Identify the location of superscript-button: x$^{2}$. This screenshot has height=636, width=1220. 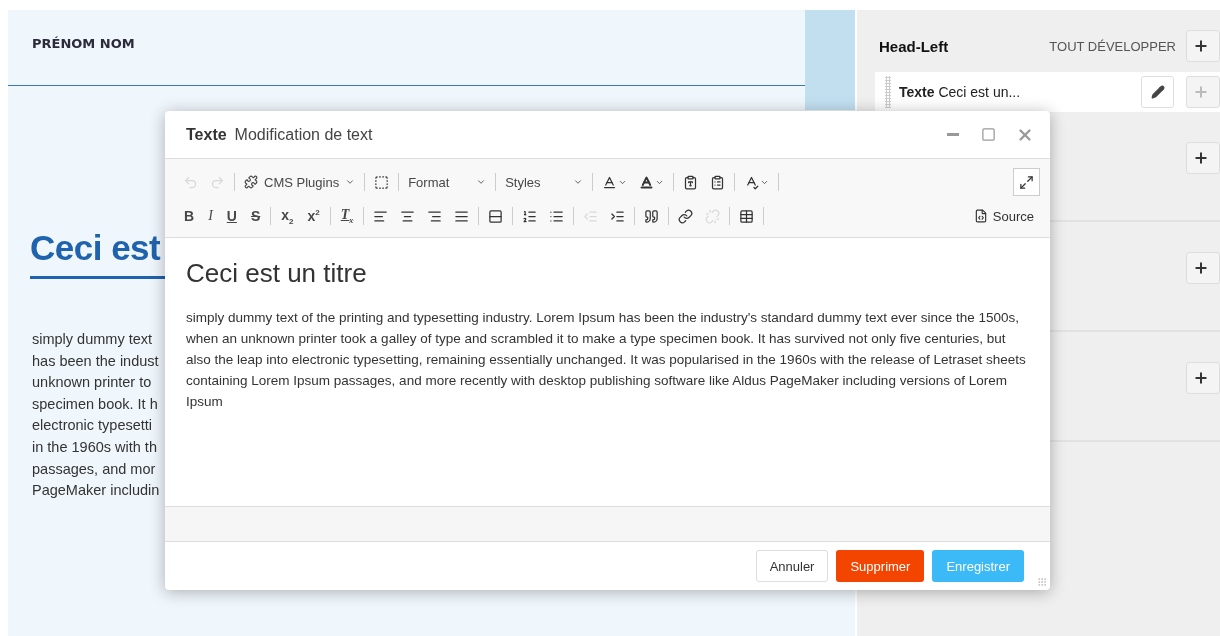
(313, 216).